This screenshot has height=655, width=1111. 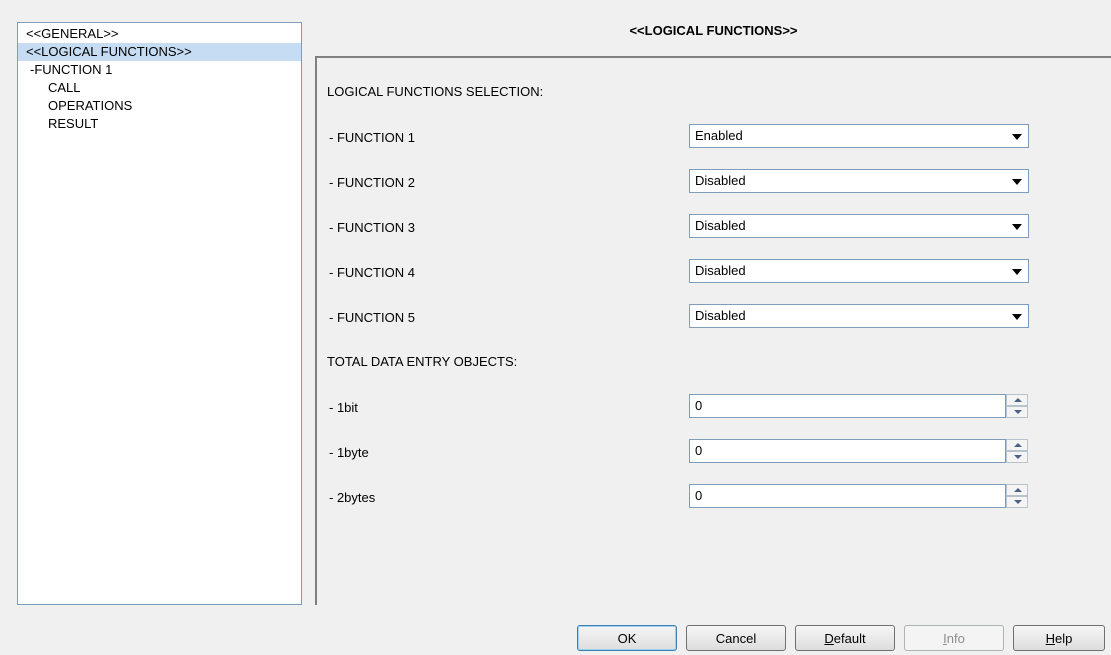 I want to click on tree-item-function-1: -FUNCTION 1, so click(x=159, y=70).